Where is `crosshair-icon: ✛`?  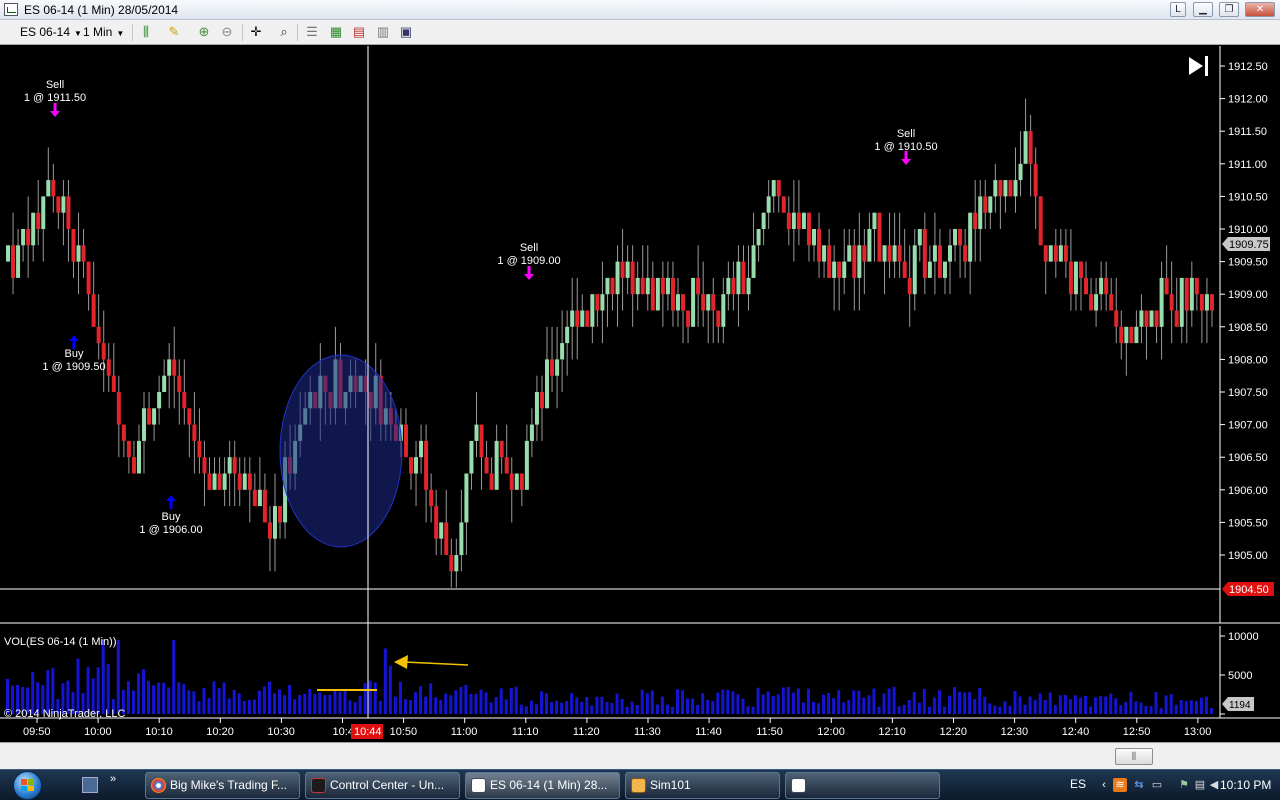
crosshair-icon: ✛ is located at coordinates (256, 32).